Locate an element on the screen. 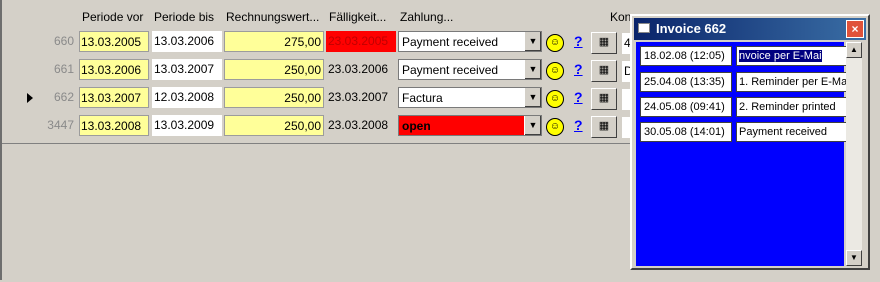  due-date-field: 23.03.2006 is located at coordinates (361, 69).